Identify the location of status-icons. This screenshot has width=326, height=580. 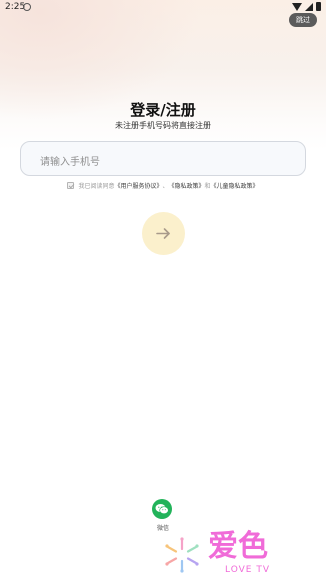
(306, 6).